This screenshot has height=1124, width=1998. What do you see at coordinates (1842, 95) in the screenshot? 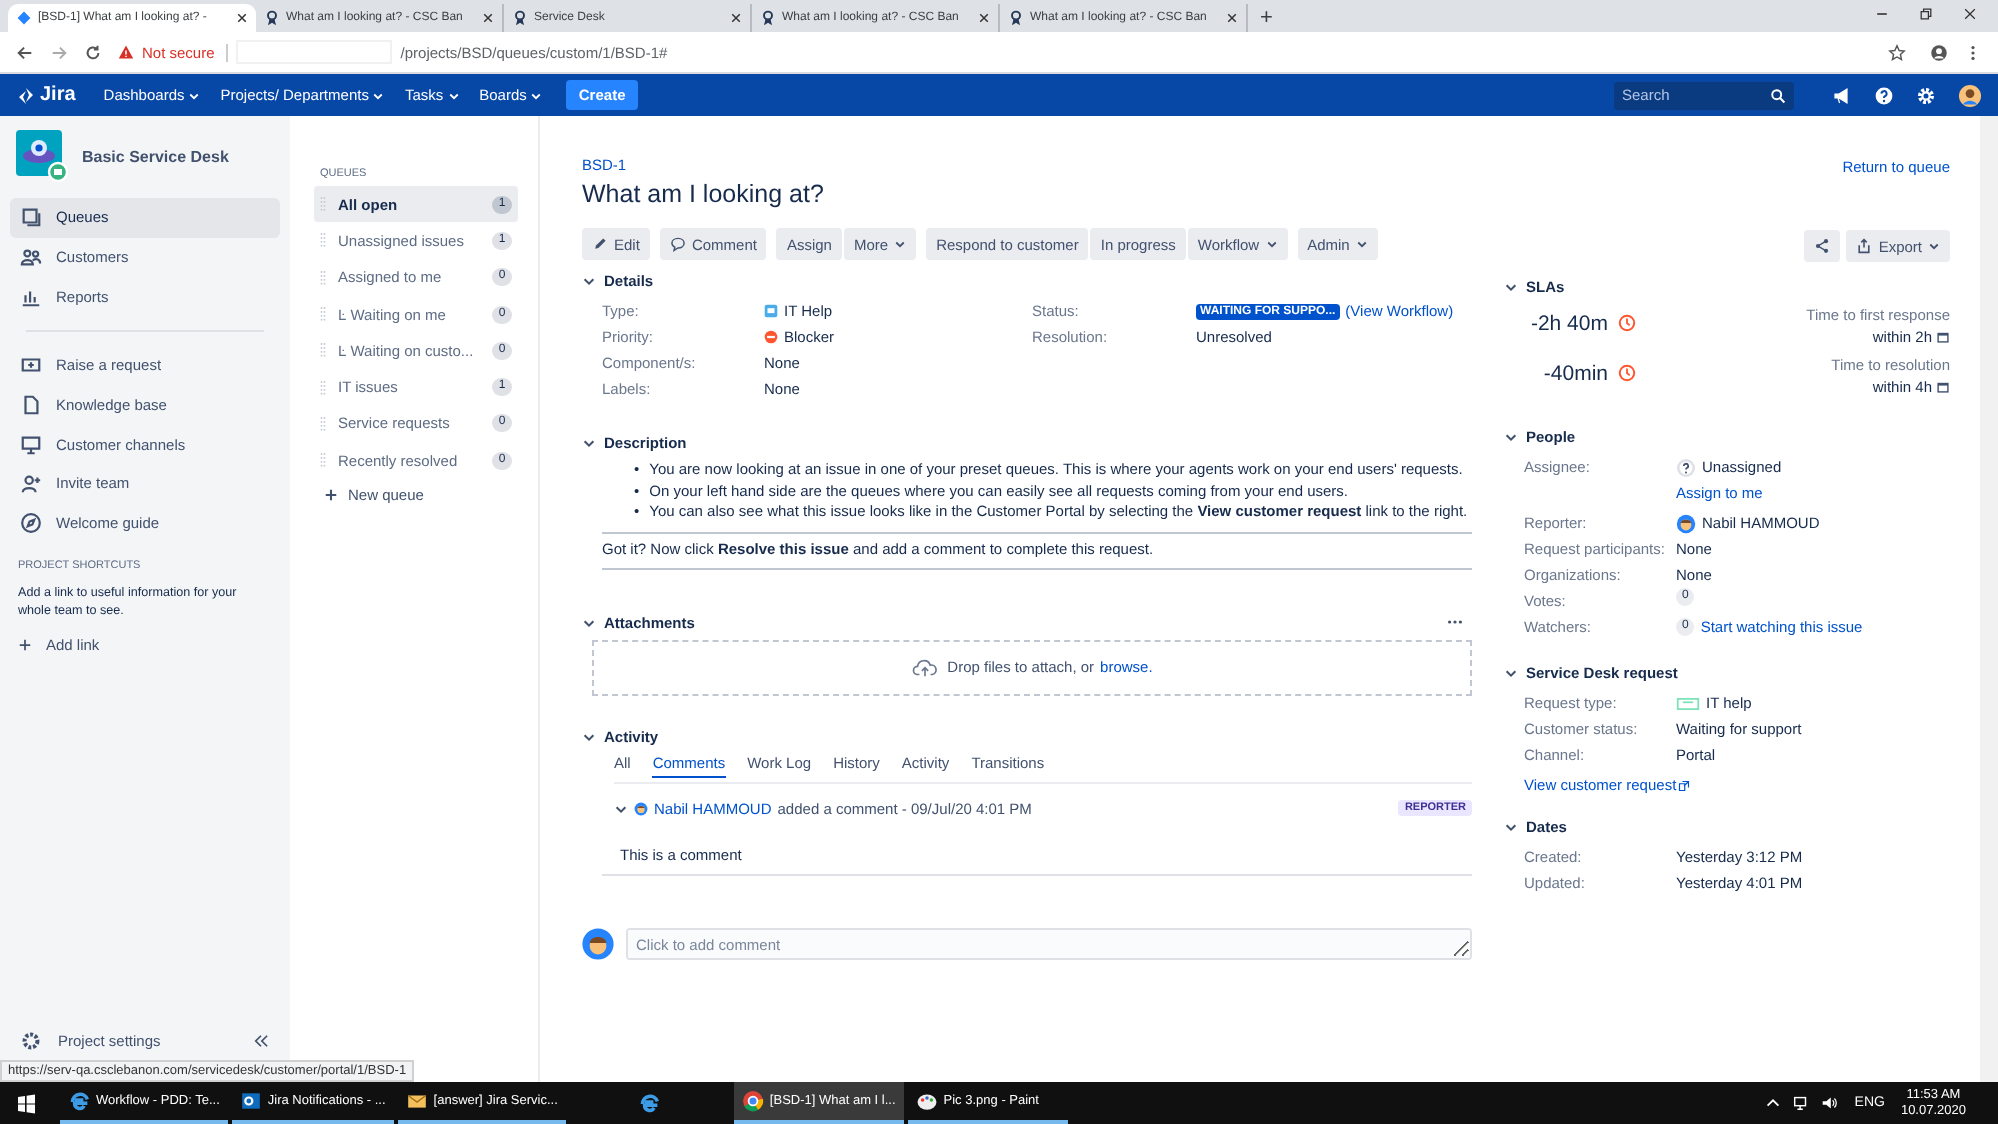
I see `megaphone-icon` at bounding box center [1842, 95].